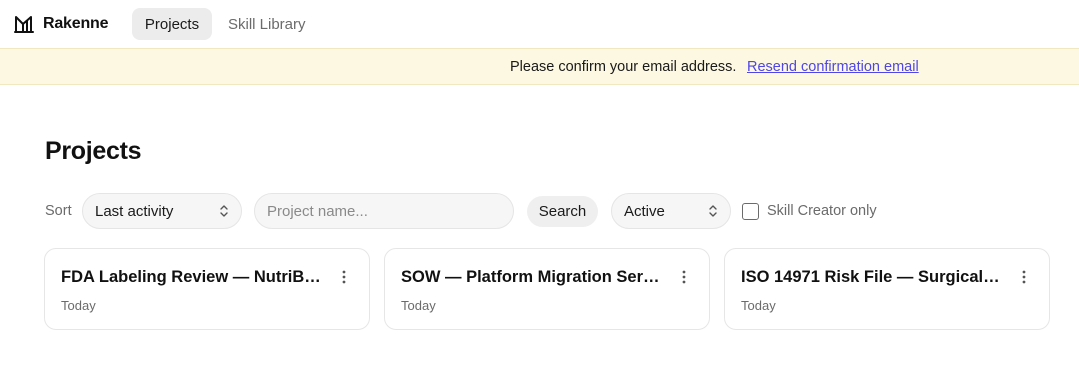 This screenshot has height=377, width=1079. What do you see at coordinates (547, 289) in the screenshot?
I see `project-card: SOW — Platform Migration Services Today` at bounding box center [547, 289].